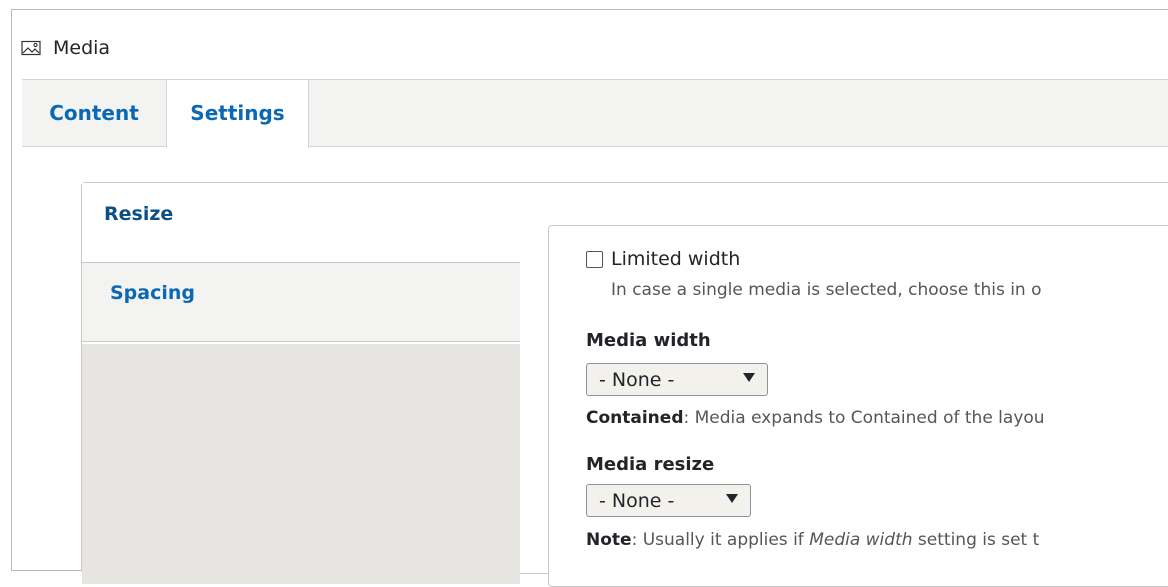 The height and width of the screenshot is (587, 1168). I want to click on vertical-tab-spacing-label: Spacing, so click(153, 293).